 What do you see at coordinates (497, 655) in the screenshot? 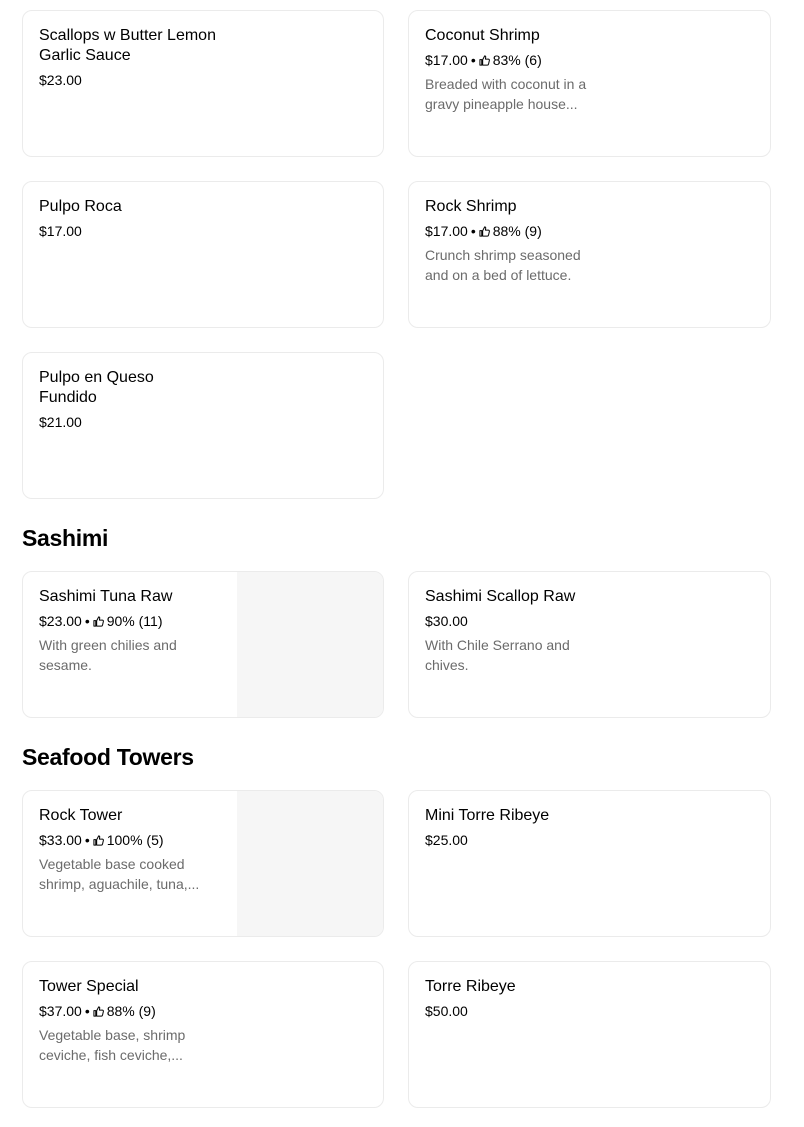
I see `item-description: With Chile Serrano and chives.` at bounding box center [497, 655].